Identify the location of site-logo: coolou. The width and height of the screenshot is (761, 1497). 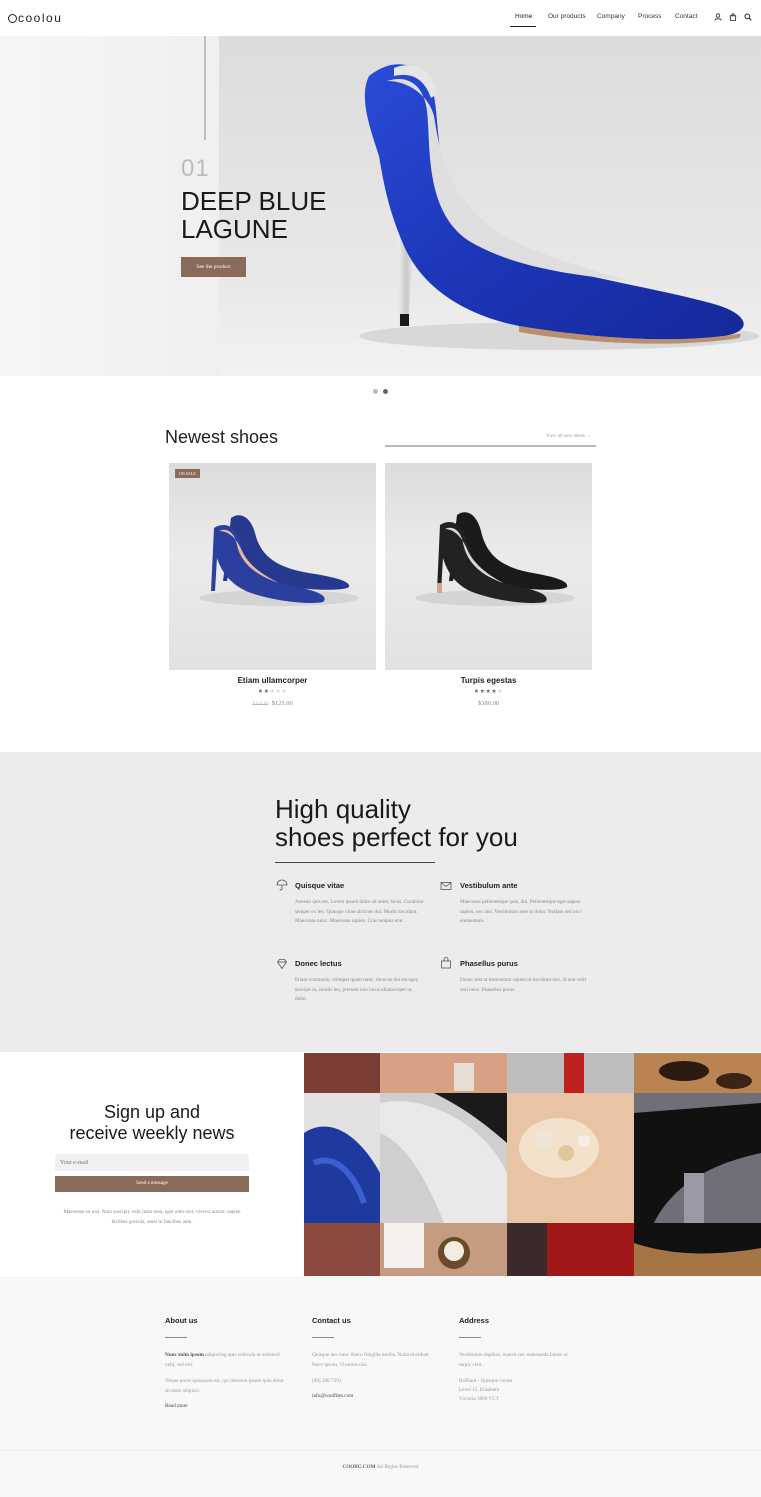
(35, 18).